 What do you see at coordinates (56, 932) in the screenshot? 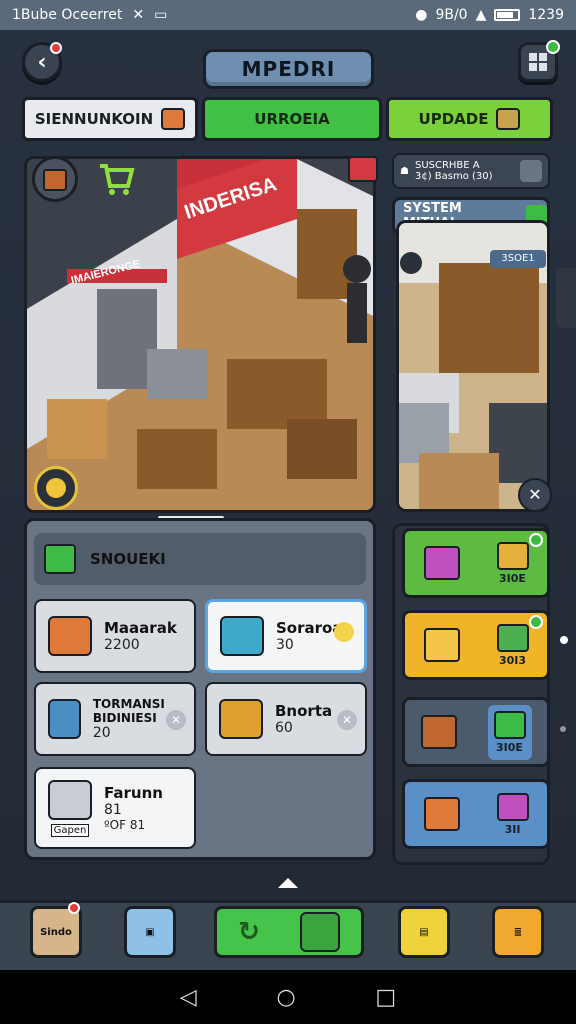
I see `nav-label: Sindo` at bounding box center [56, 932].